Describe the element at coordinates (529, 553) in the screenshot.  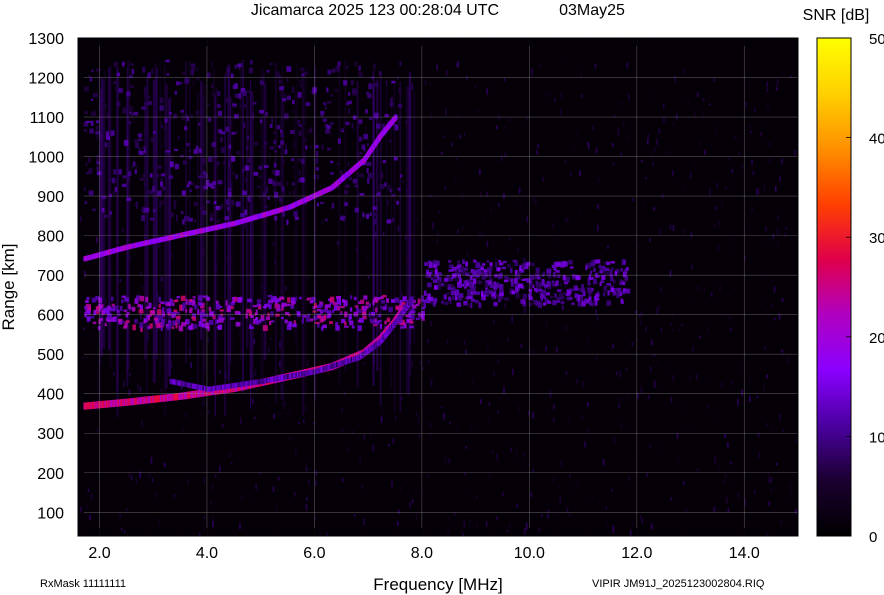
I see `x-tick-label: 10.0` at that location.